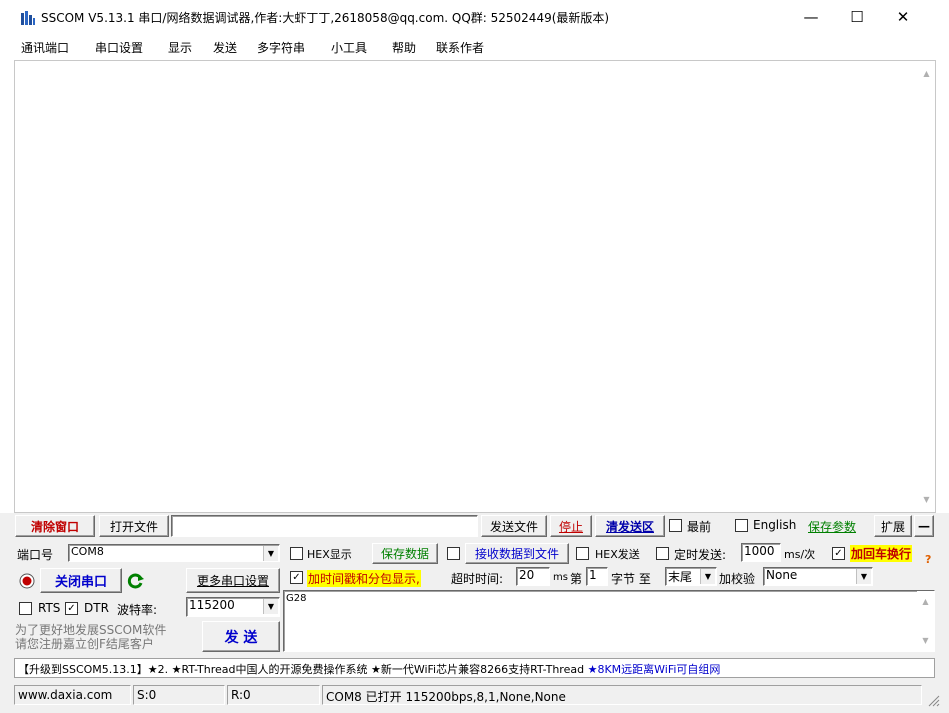  What do you see at coordinates (49, 608) in the screenshot?
I see `rts-label: RTS` at bounding box center [49, 608].